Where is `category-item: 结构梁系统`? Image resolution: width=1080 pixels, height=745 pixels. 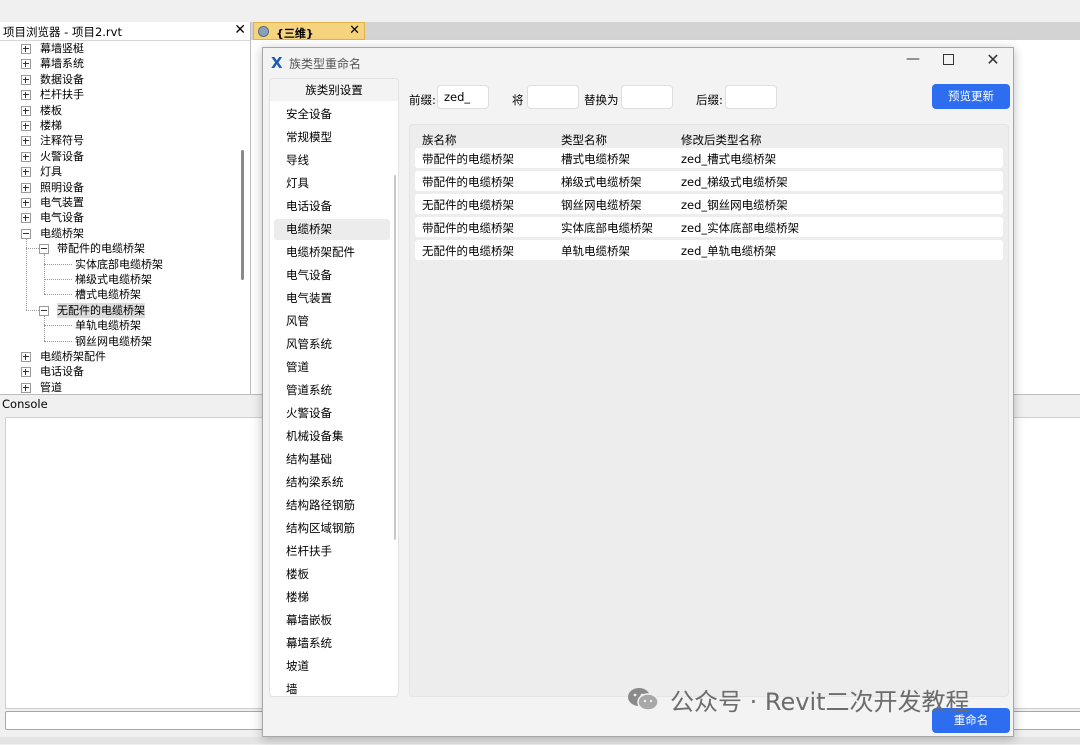 category-item: 结构梁系统 is located at coordinates (332, 482).